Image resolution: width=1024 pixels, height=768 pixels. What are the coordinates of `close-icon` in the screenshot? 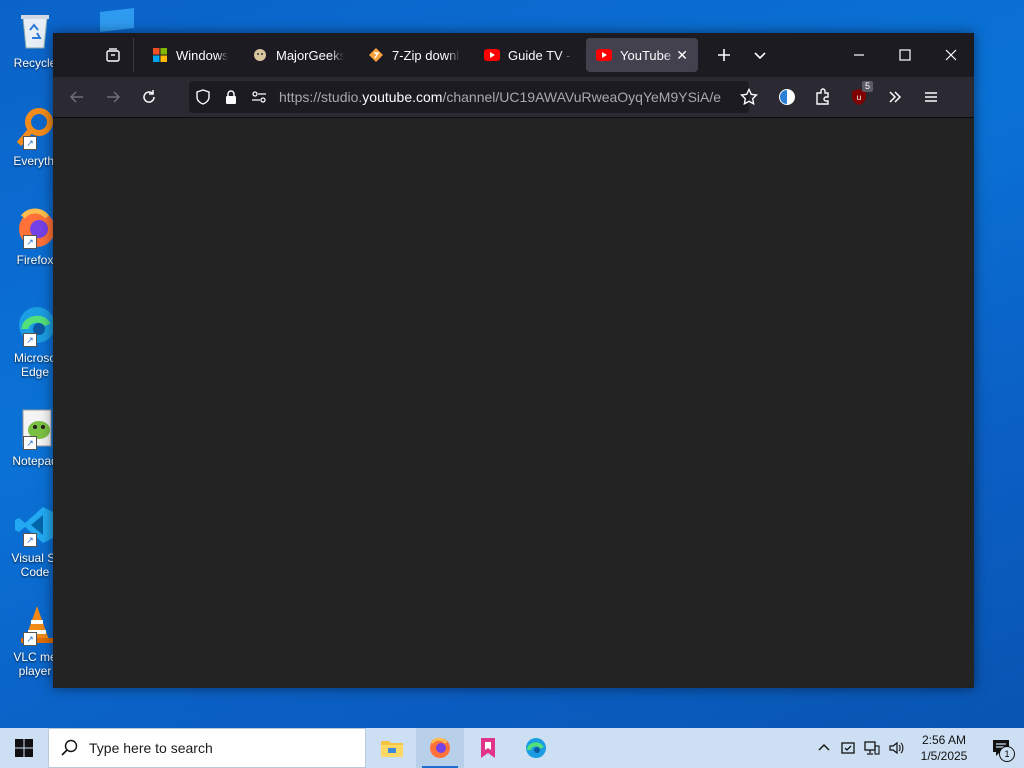 It's located at (951, 55).